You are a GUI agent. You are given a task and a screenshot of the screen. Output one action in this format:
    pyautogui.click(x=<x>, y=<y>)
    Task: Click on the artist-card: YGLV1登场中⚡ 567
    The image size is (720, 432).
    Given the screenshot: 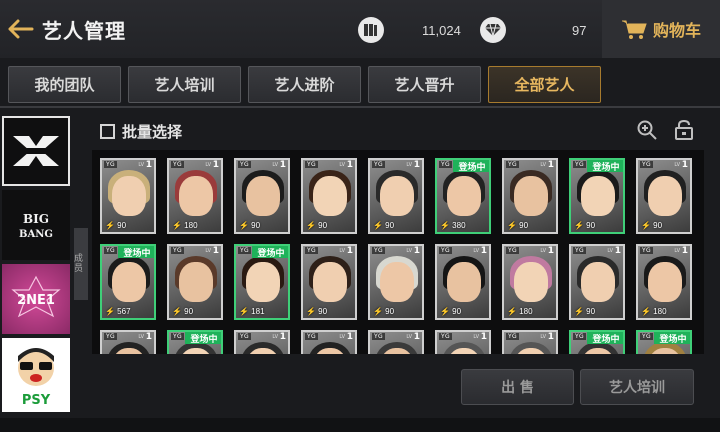 What is the action you would take?
    pyautogui.click(x=128, y=282)
    